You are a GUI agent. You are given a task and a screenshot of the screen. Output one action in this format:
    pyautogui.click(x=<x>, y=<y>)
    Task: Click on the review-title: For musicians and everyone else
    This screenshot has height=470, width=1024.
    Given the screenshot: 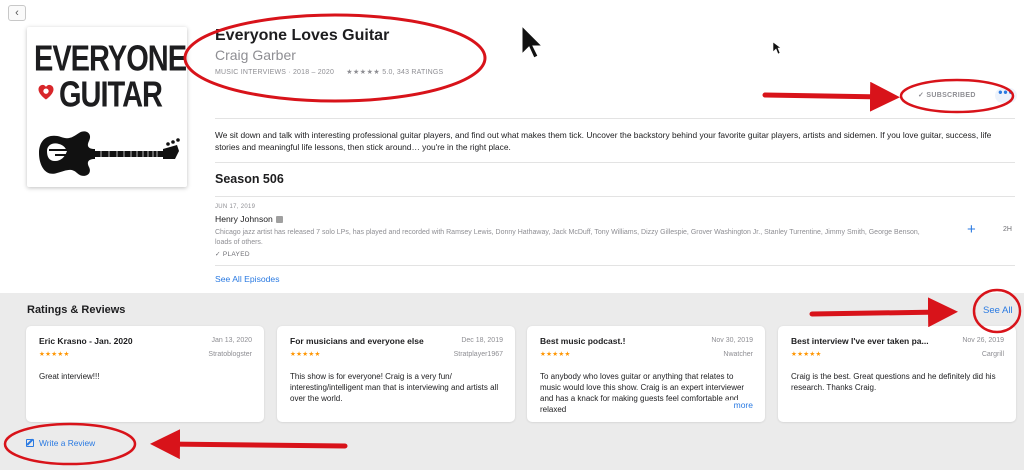 What is the action you would take?
    pyautogui.click(x=357, y=341)
    